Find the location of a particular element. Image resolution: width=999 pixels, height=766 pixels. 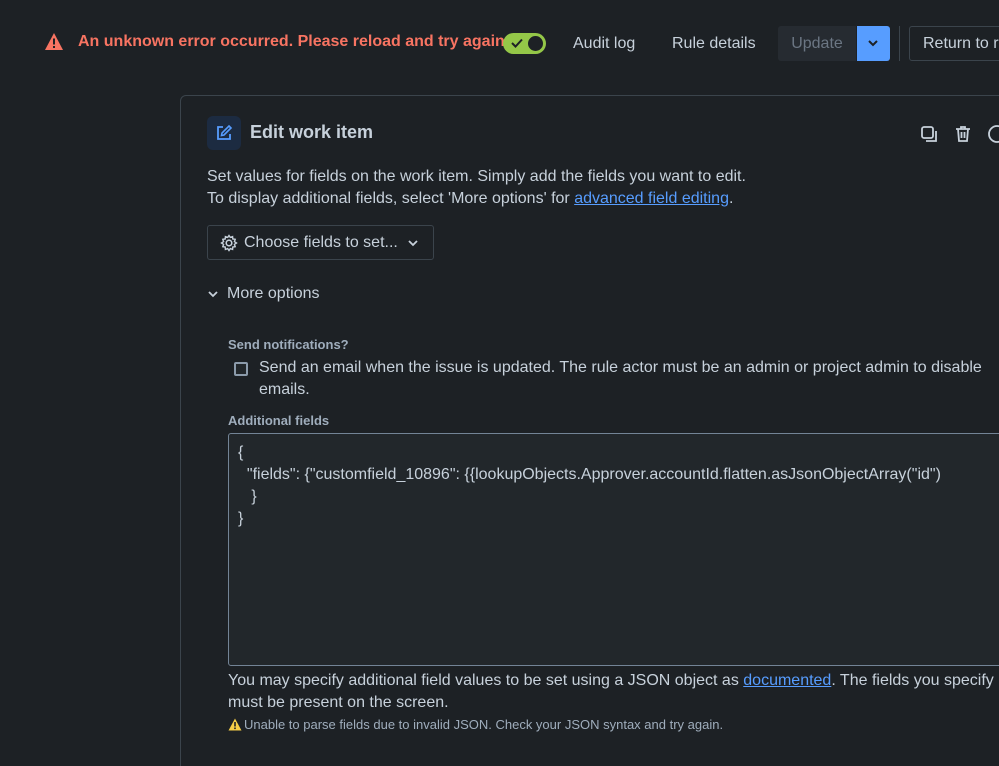

update-dropdown-button is located at coordinates (873, 43).